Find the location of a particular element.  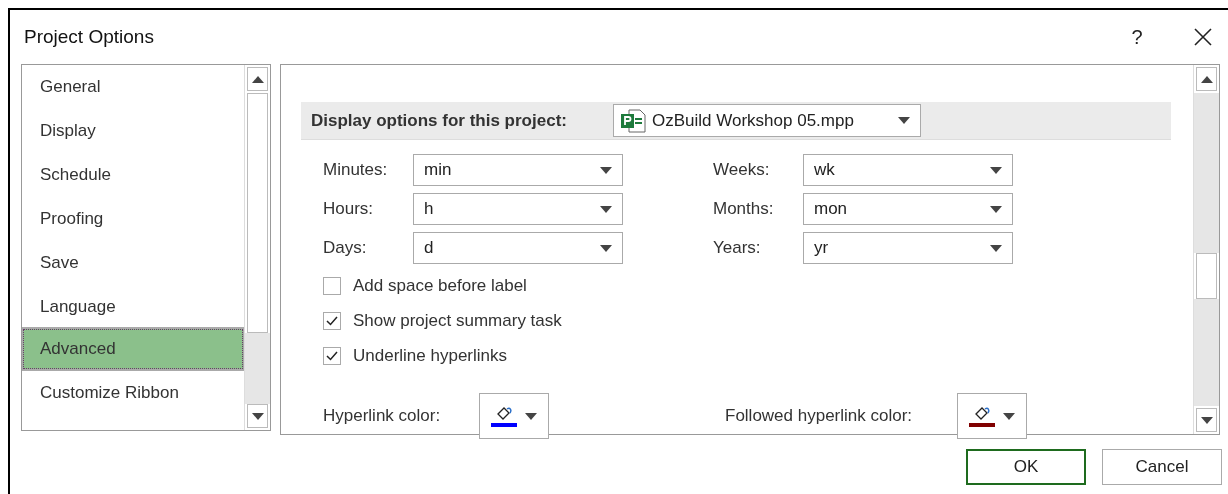

category-item: Language is located at coordinates (133, 307).